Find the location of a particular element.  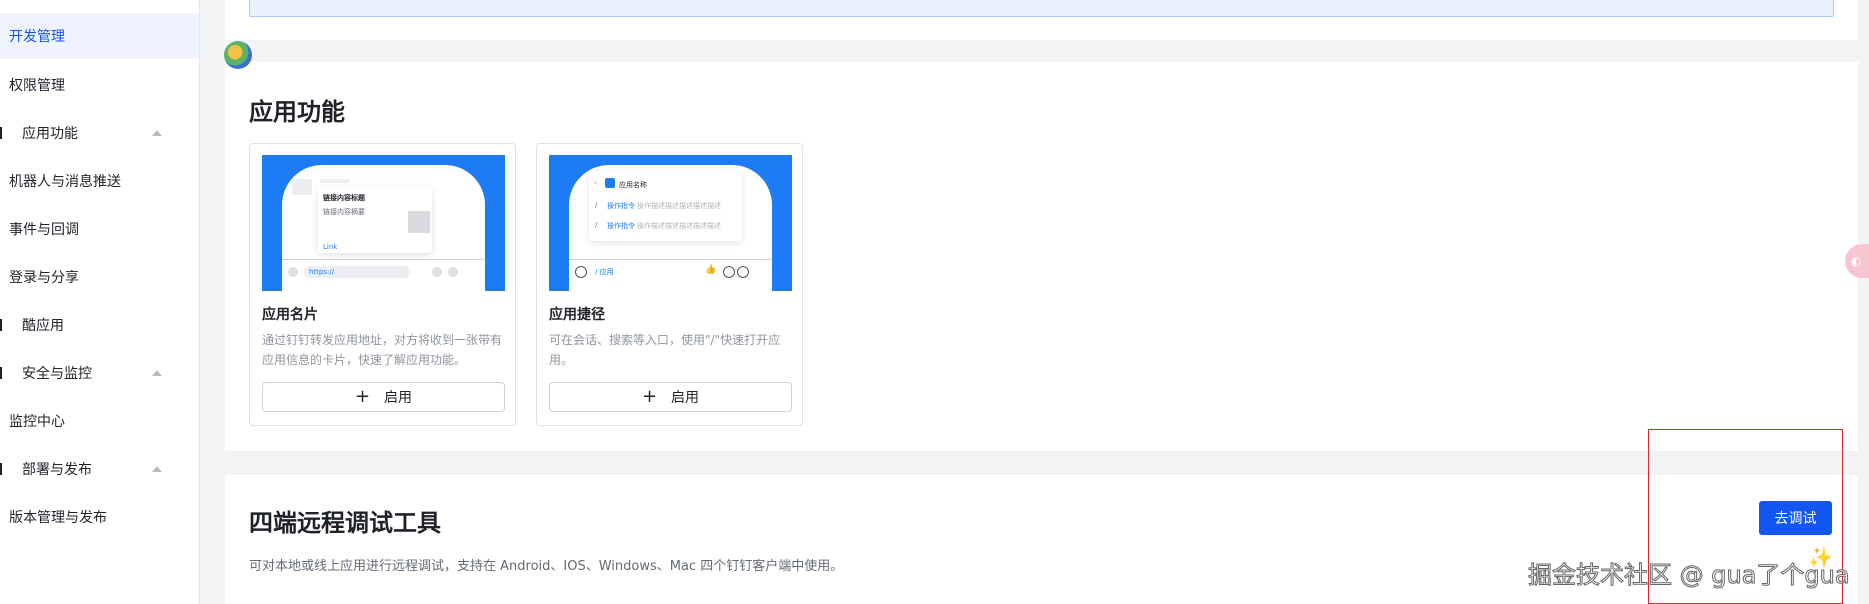

section-title: 四端远程调试工具 is located at coordinates (345, 523).